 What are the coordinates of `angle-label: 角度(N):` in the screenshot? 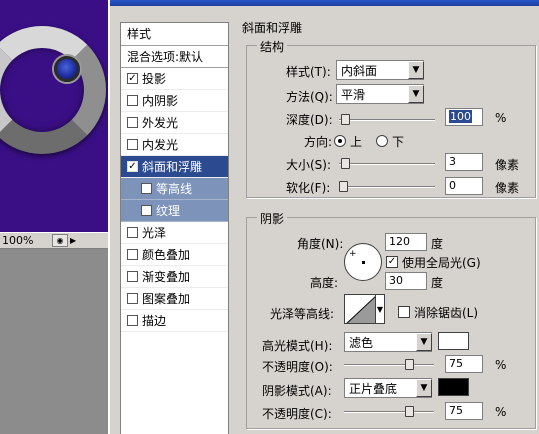 It's located at (320, 244).